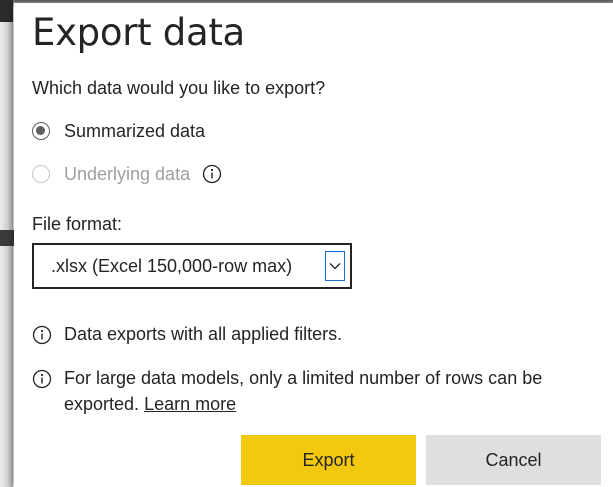  I want to click on underlying-radio, so click(41, 174).